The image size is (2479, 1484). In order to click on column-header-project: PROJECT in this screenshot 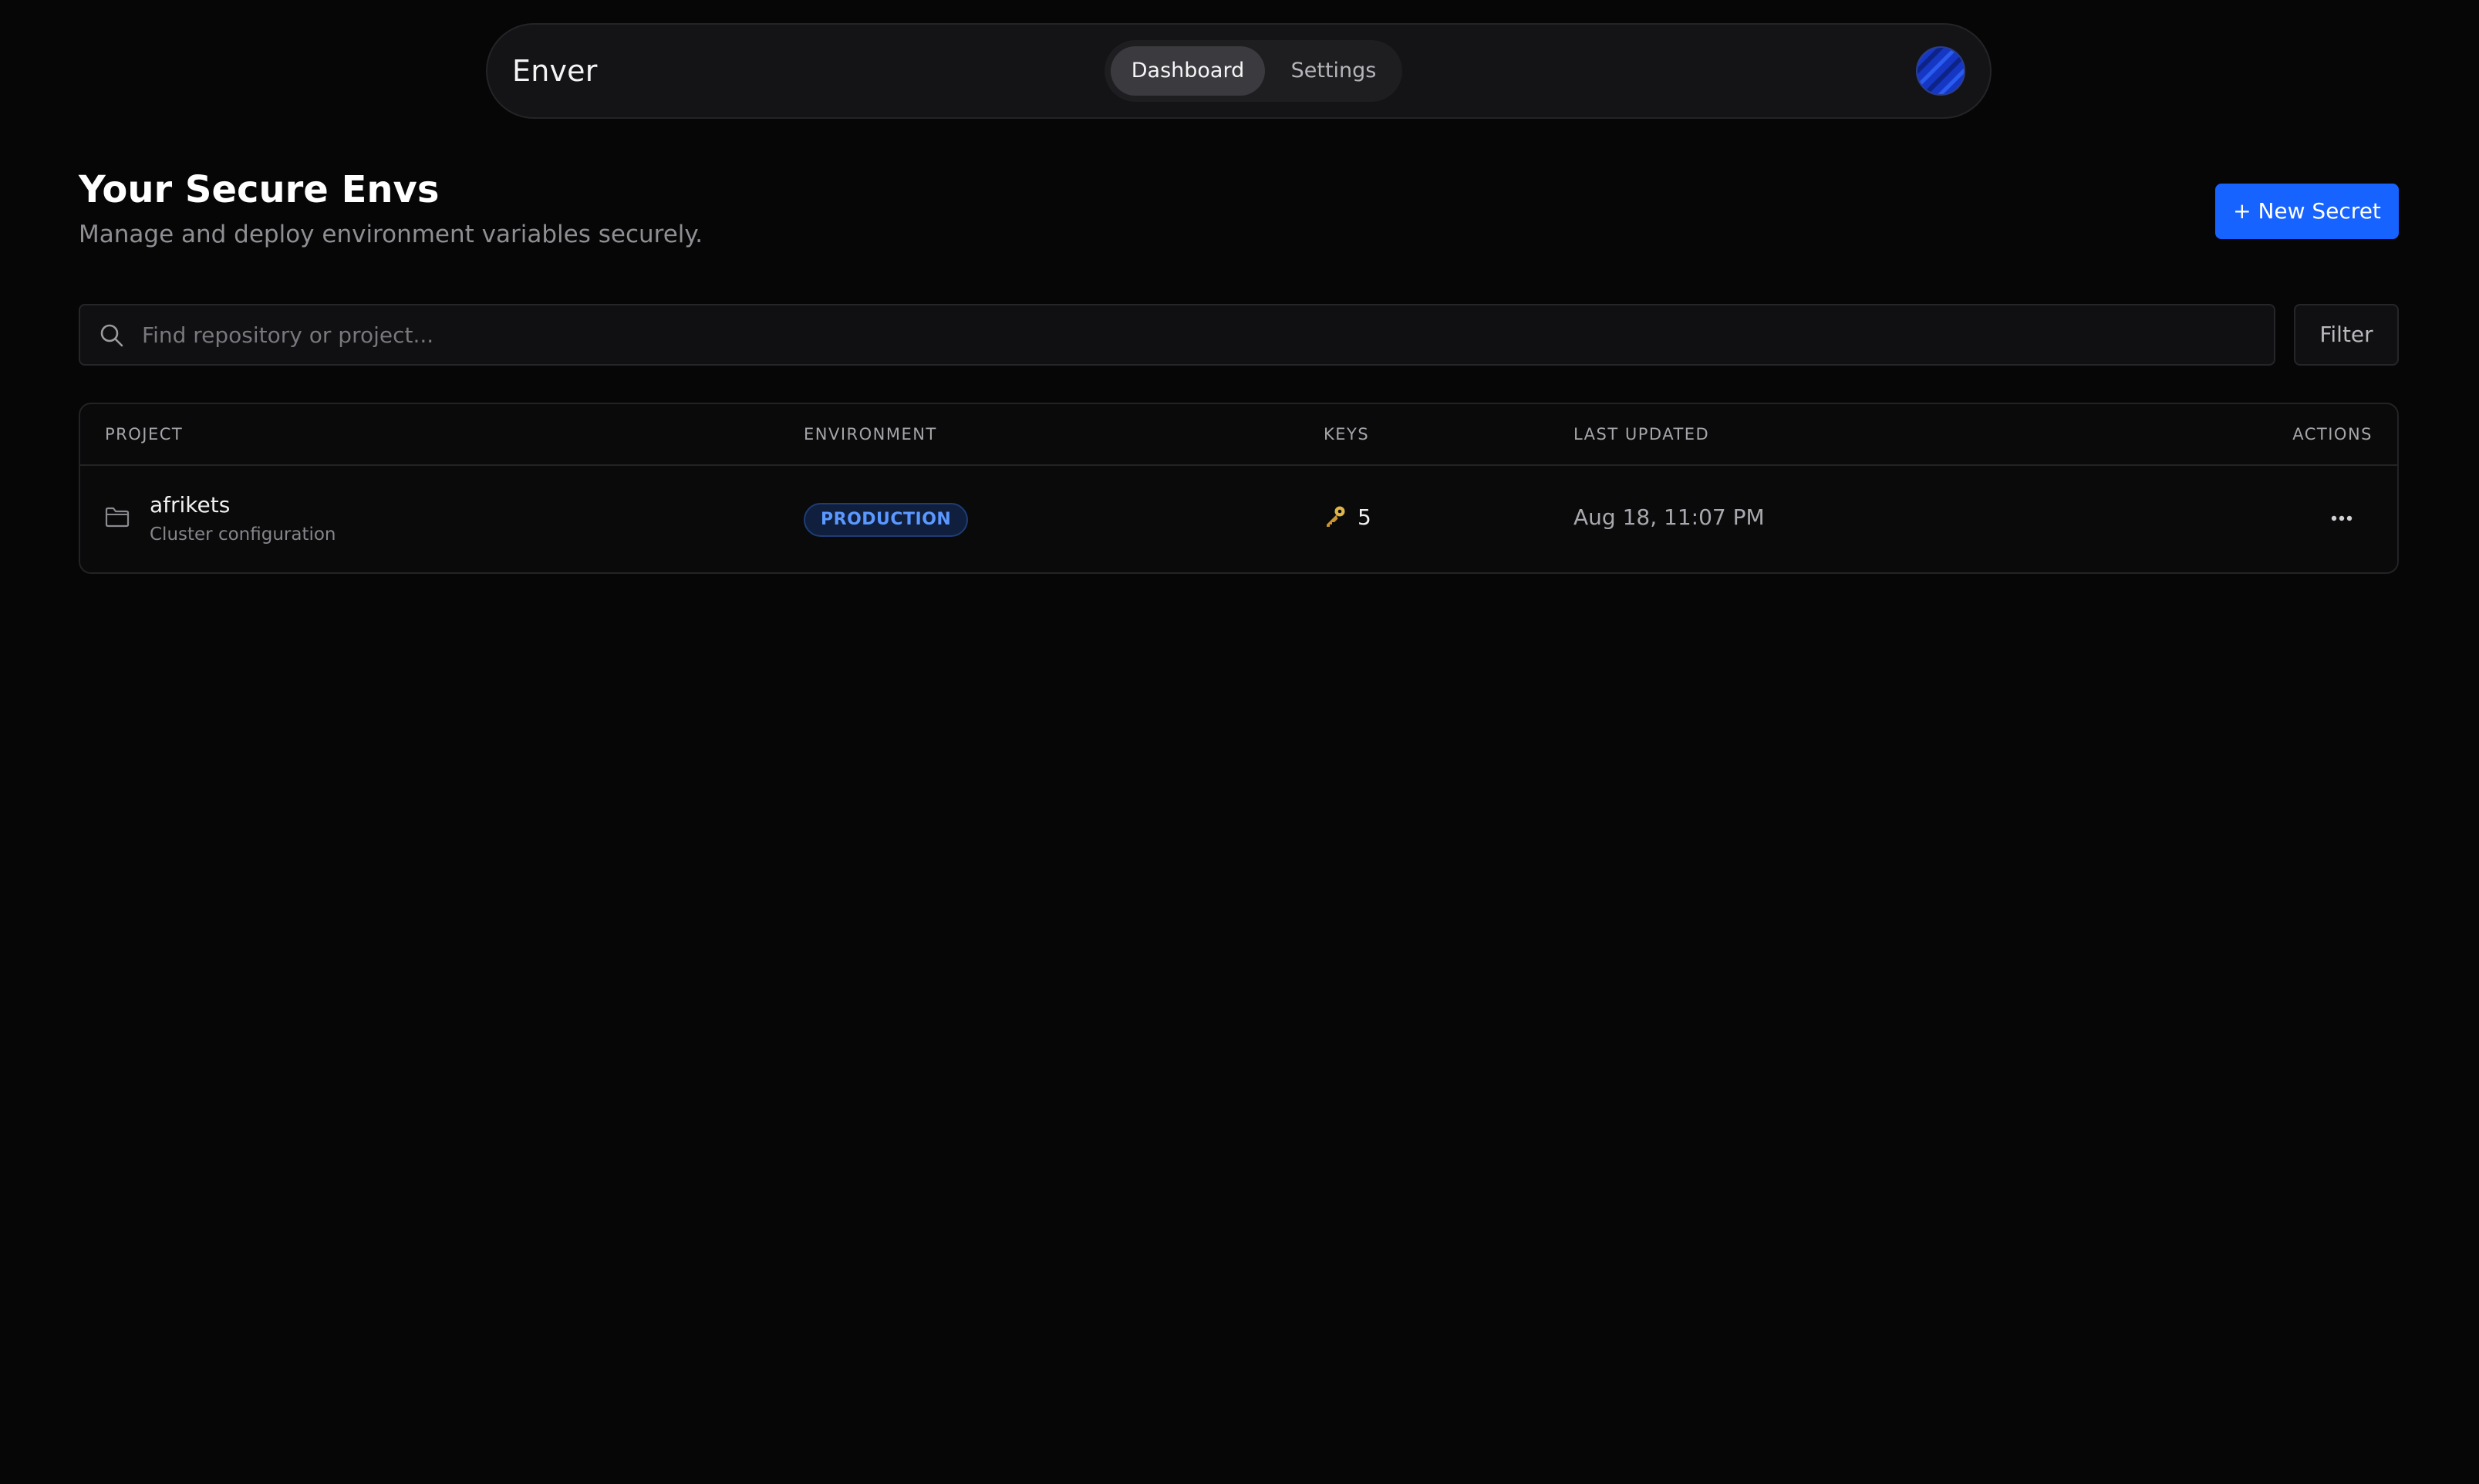, I will do `click(145, 434)`.